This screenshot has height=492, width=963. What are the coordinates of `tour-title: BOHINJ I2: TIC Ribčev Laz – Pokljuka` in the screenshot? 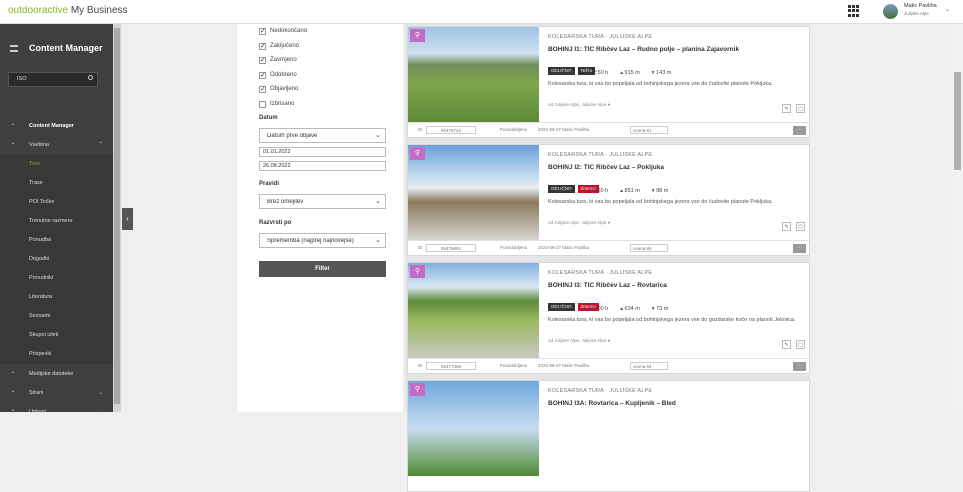 It's located at (606, 167).